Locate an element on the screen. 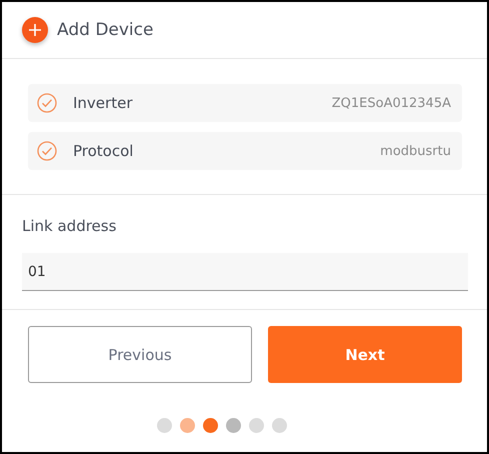  add-icon is located at coordinates (35, 30).